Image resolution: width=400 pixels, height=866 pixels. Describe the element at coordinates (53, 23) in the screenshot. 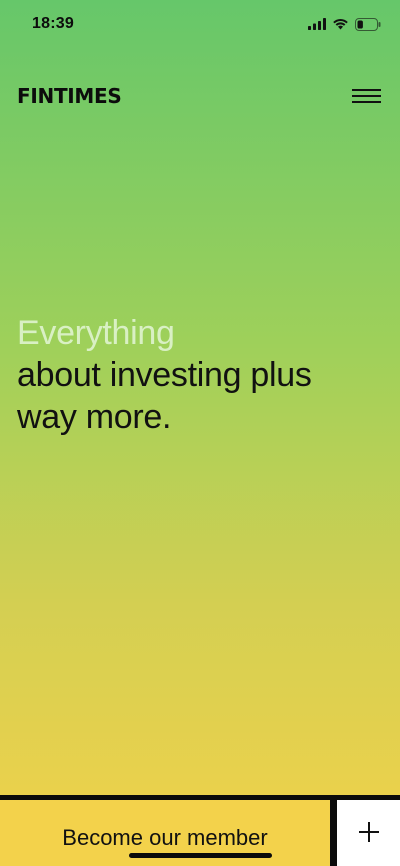

I see `status-time: 18:39` at that location.